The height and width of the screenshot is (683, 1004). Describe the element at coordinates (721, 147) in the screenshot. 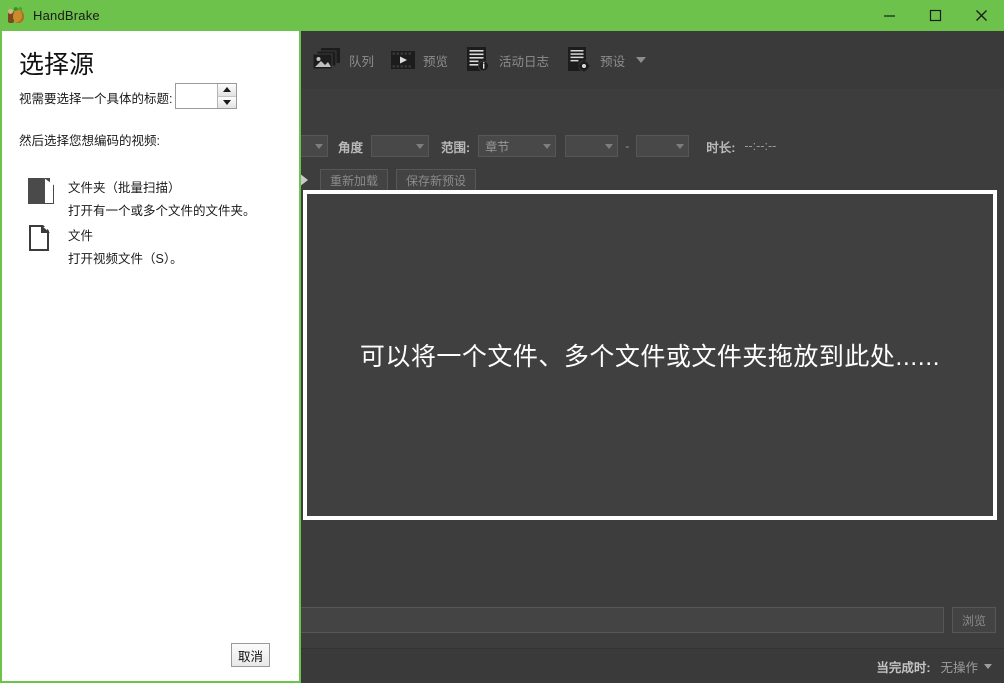

I see `duration-label: 时长:` at that location.